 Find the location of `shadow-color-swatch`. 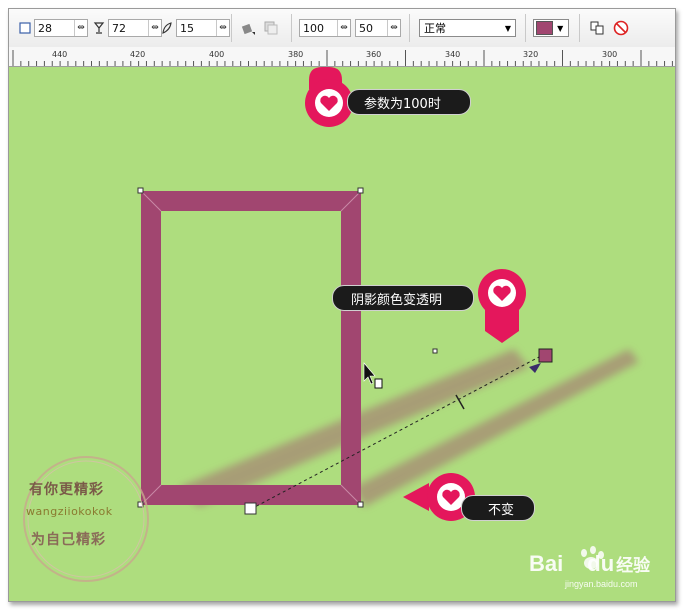

shadow-color-swatch is located at coordinates (545, 28).